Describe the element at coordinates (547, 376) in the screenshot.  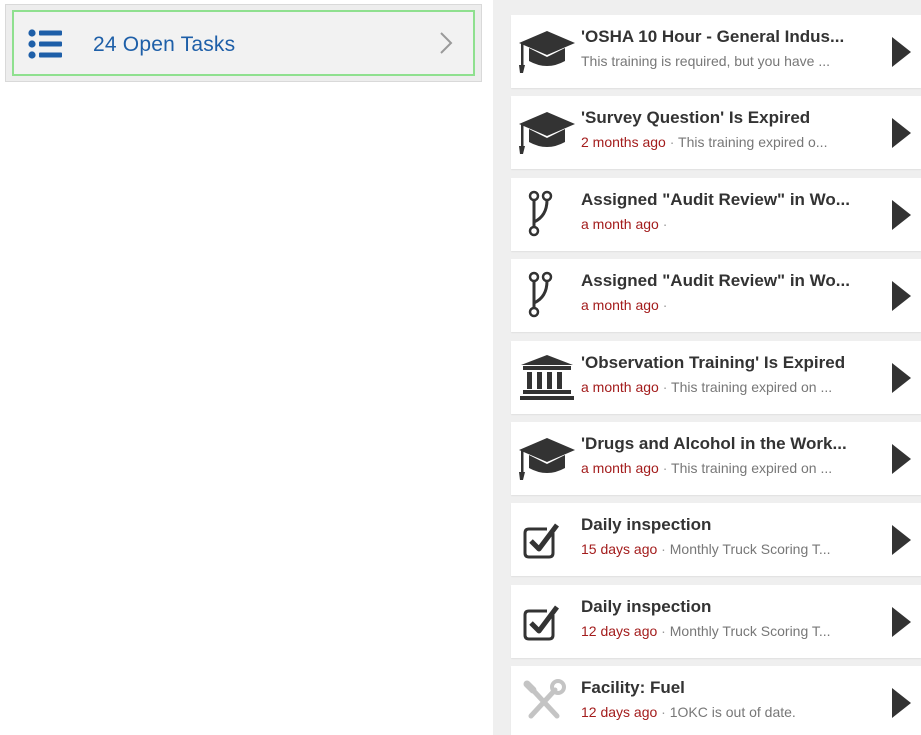
I see `institution-icon` at that location.